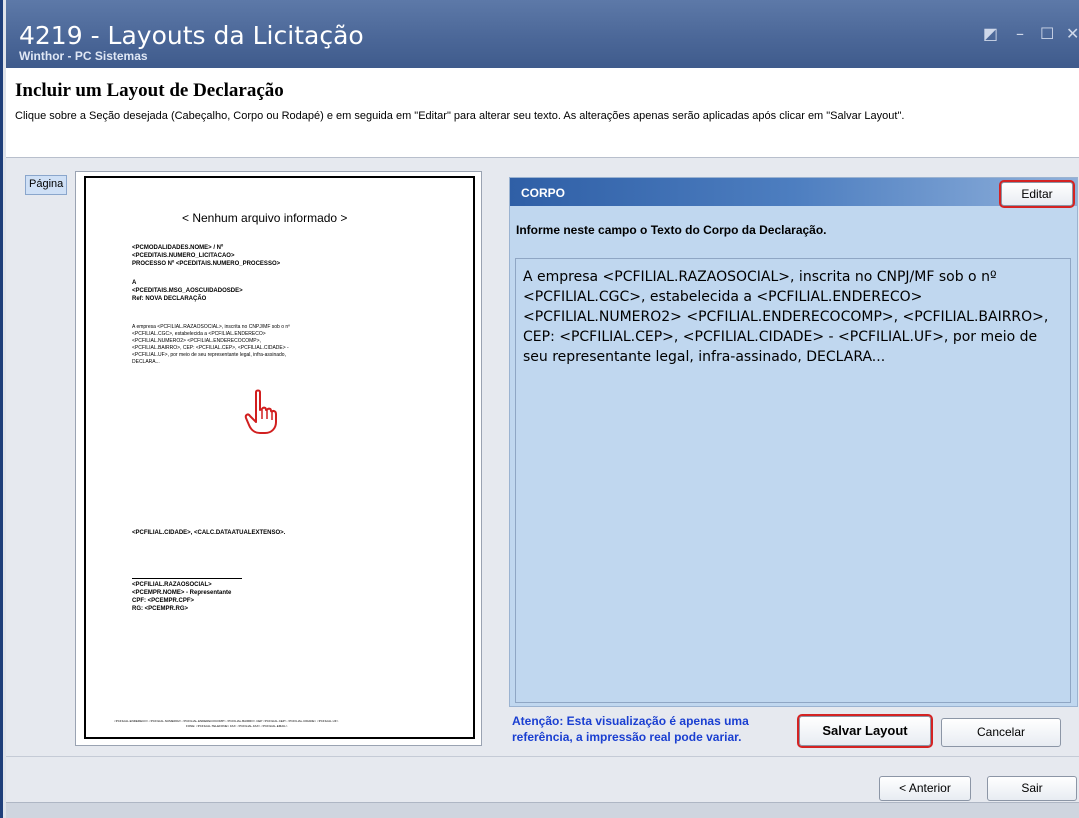 The width and height of the screenshot is (1079, 818). Describe the element at coordinates (172, 585) in the screenshot. I see `preview-signature-line: <PCFILIAL.RAZAOSOCIAL>` at that location.